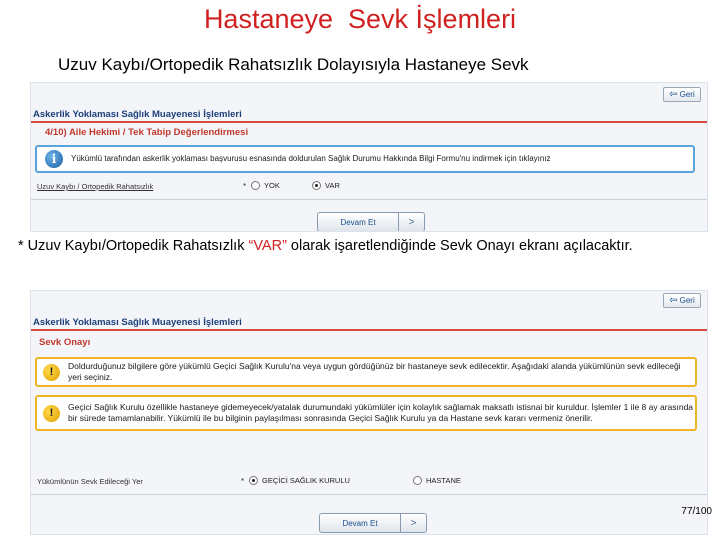 This screenshot has width=720, height=540. I want to click on page-number: 77/100, so click(696, 511).